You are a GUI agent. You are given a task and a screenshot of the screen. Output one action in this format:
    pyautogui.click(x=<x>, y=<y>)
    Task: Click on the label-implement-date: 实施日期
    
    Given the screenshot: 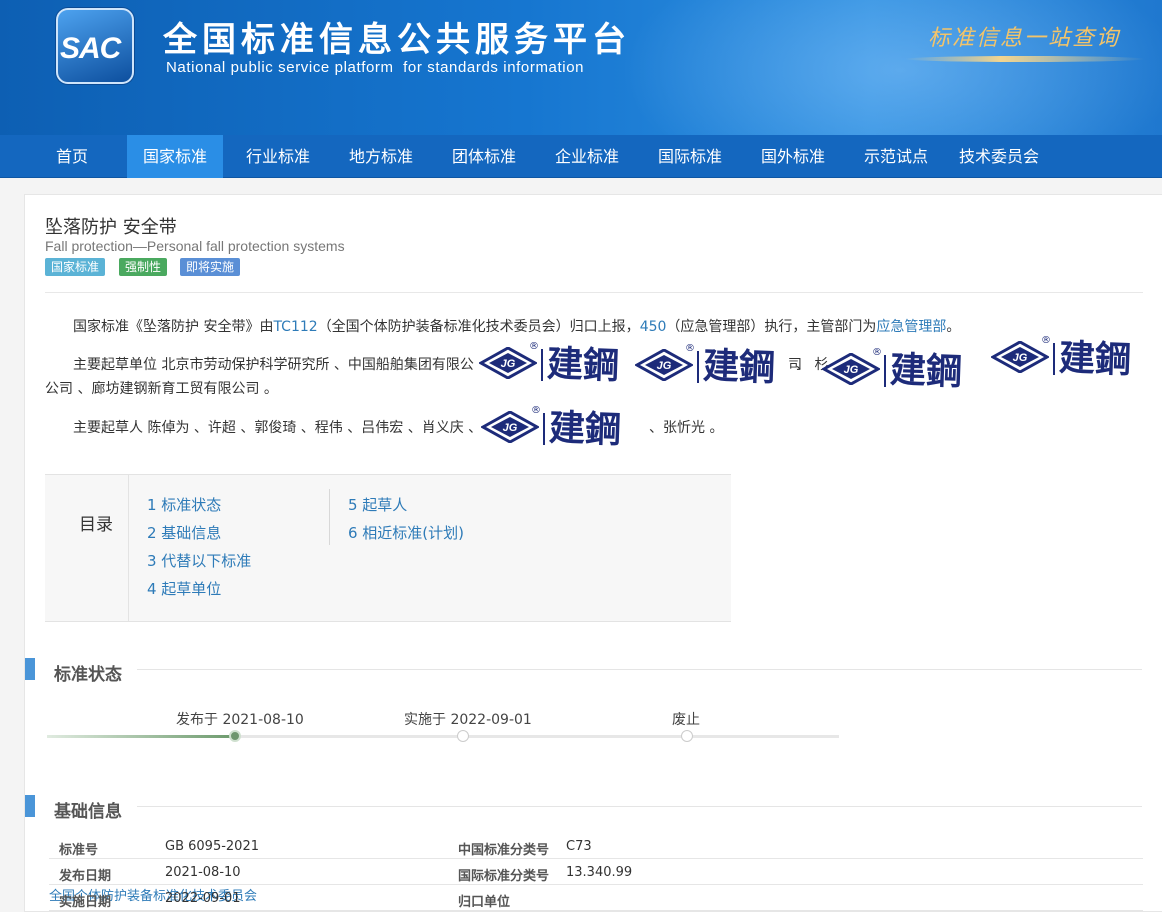 What is the action you would take?
    pyautogui.click(x=85, y=902)
    